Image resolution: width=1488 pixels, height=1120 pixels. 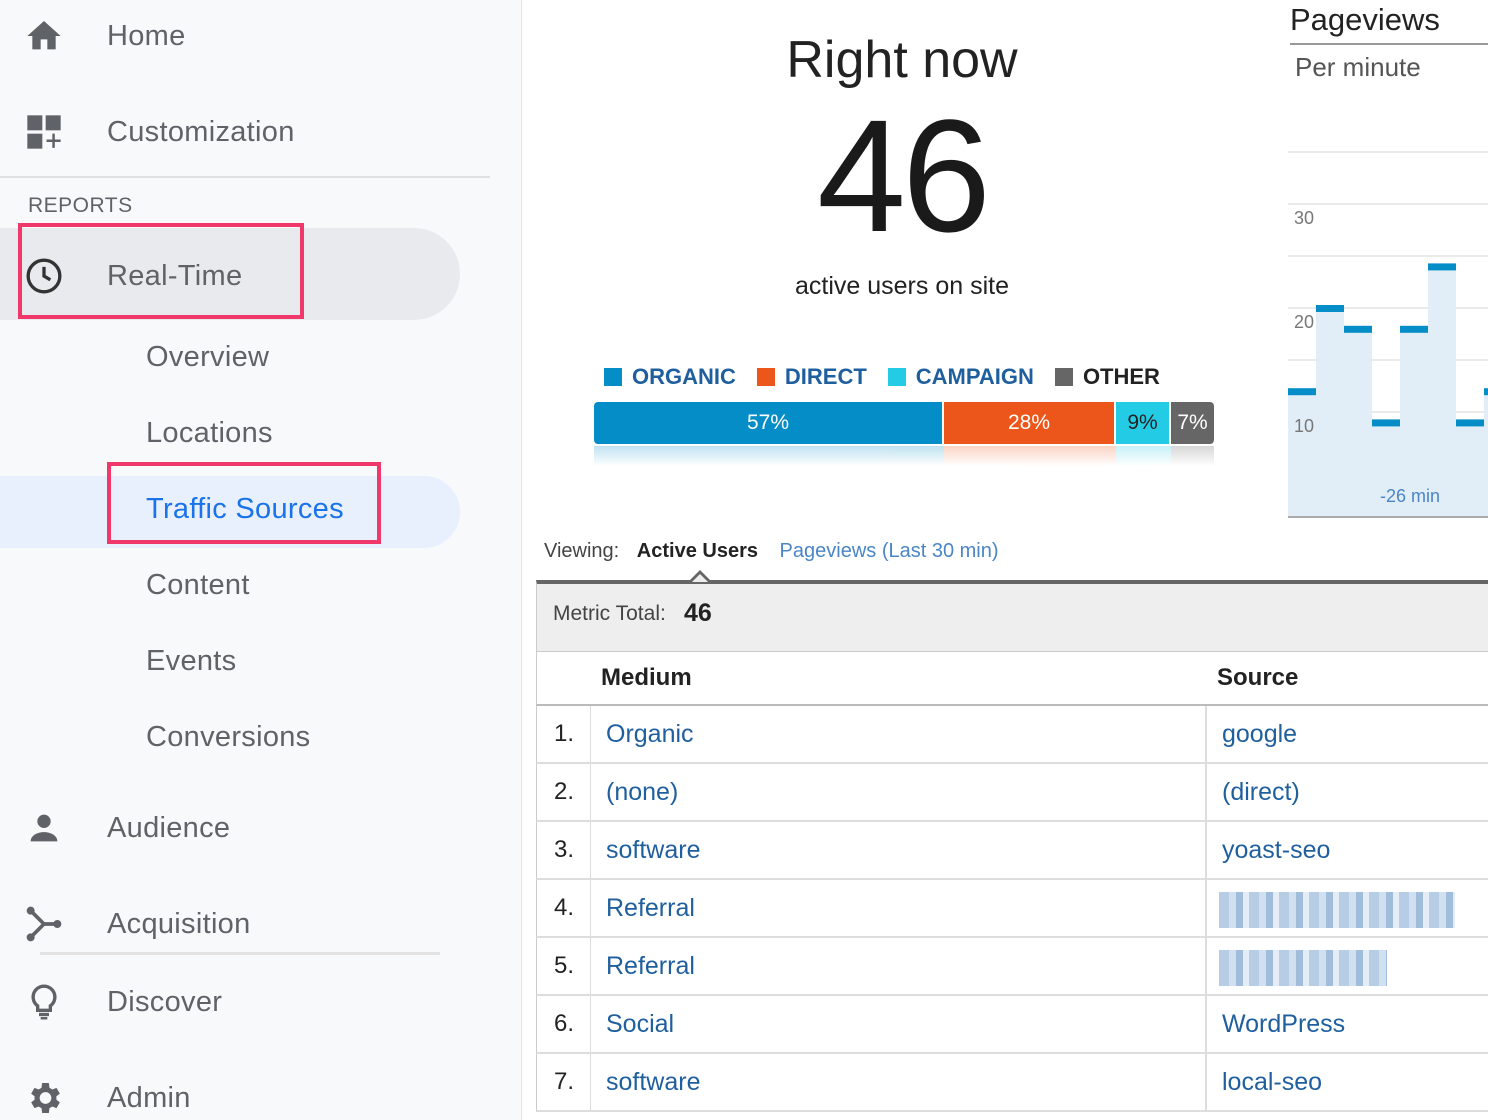 What do you see at coordinates (1192, 423) in the screenshot?
I see `split-segment: 7%` at bounding box center [1192, 423].